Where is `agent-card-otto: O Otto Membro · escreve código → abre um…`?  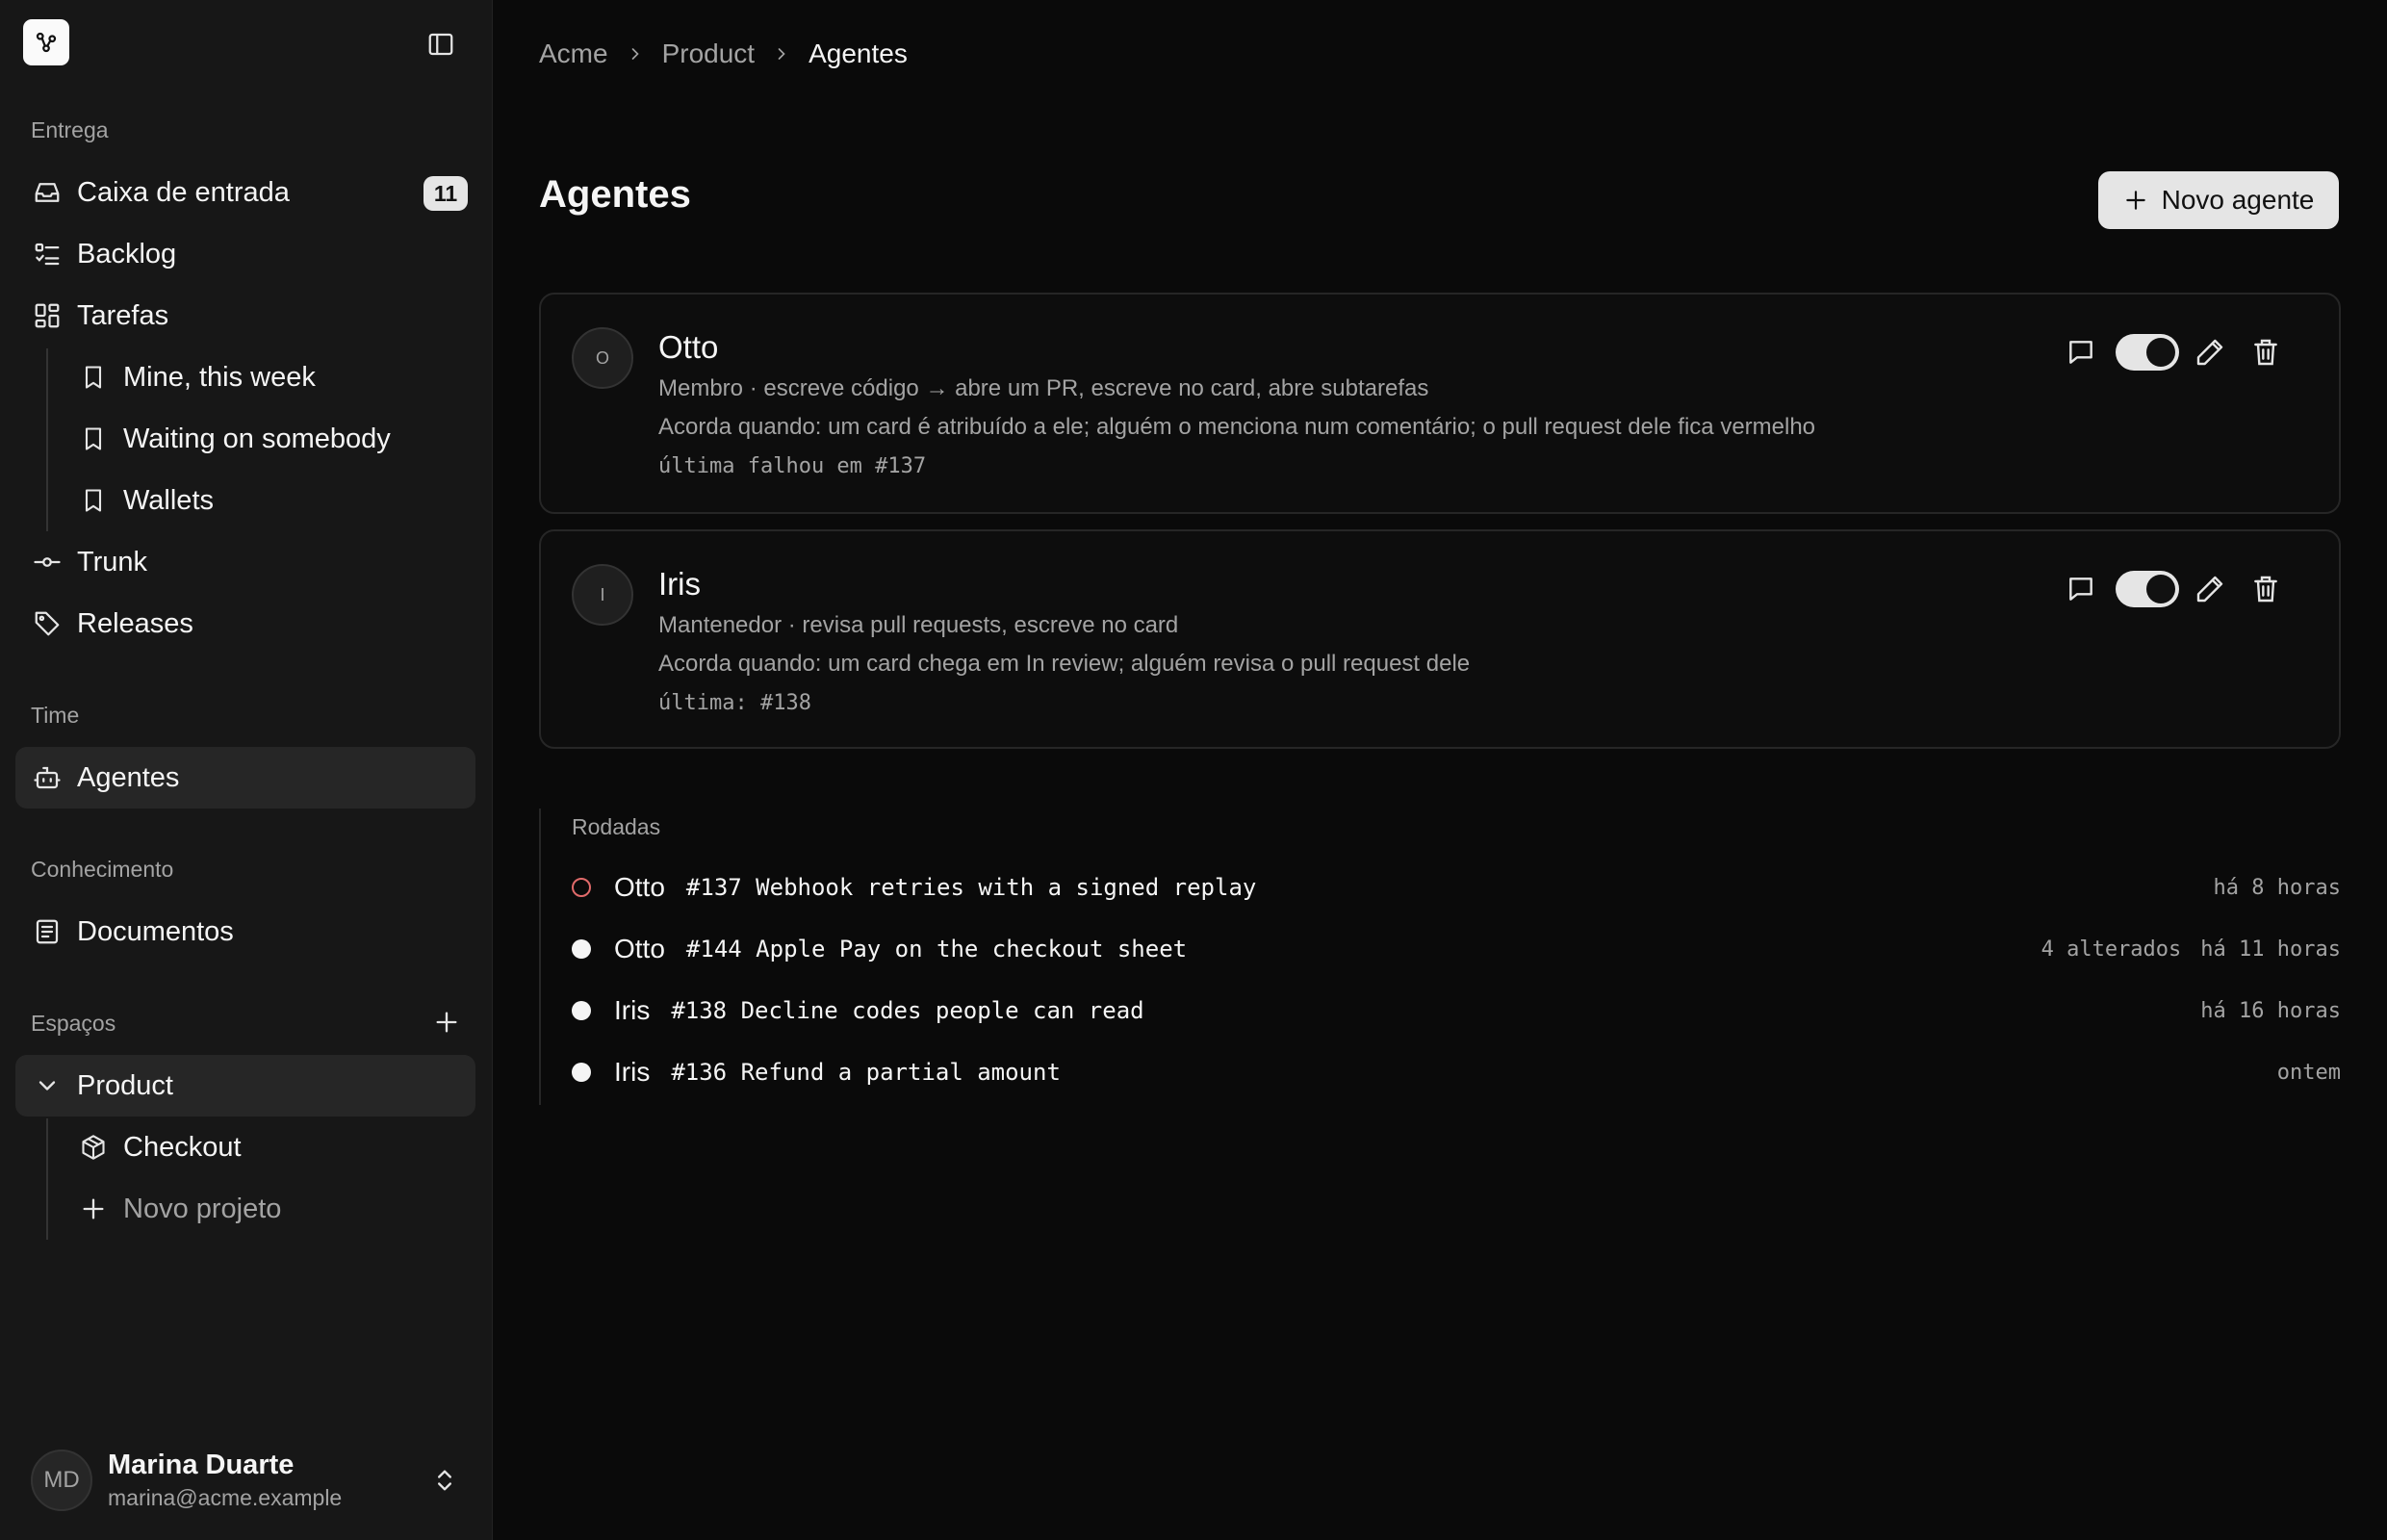
agent-card-otto: O Otto Membro · escreve código → abre um… is located at coordinates (1440, 403).